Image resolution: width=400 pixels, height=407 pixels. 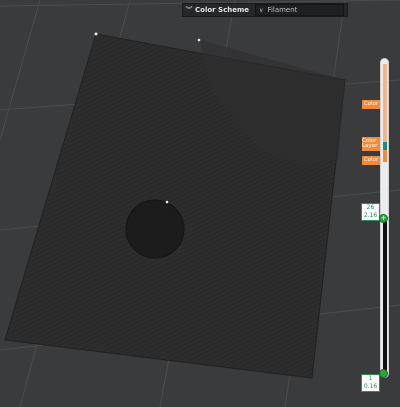 I want to click on chevron-down-icon: ∨, so click(x=261, y=10).